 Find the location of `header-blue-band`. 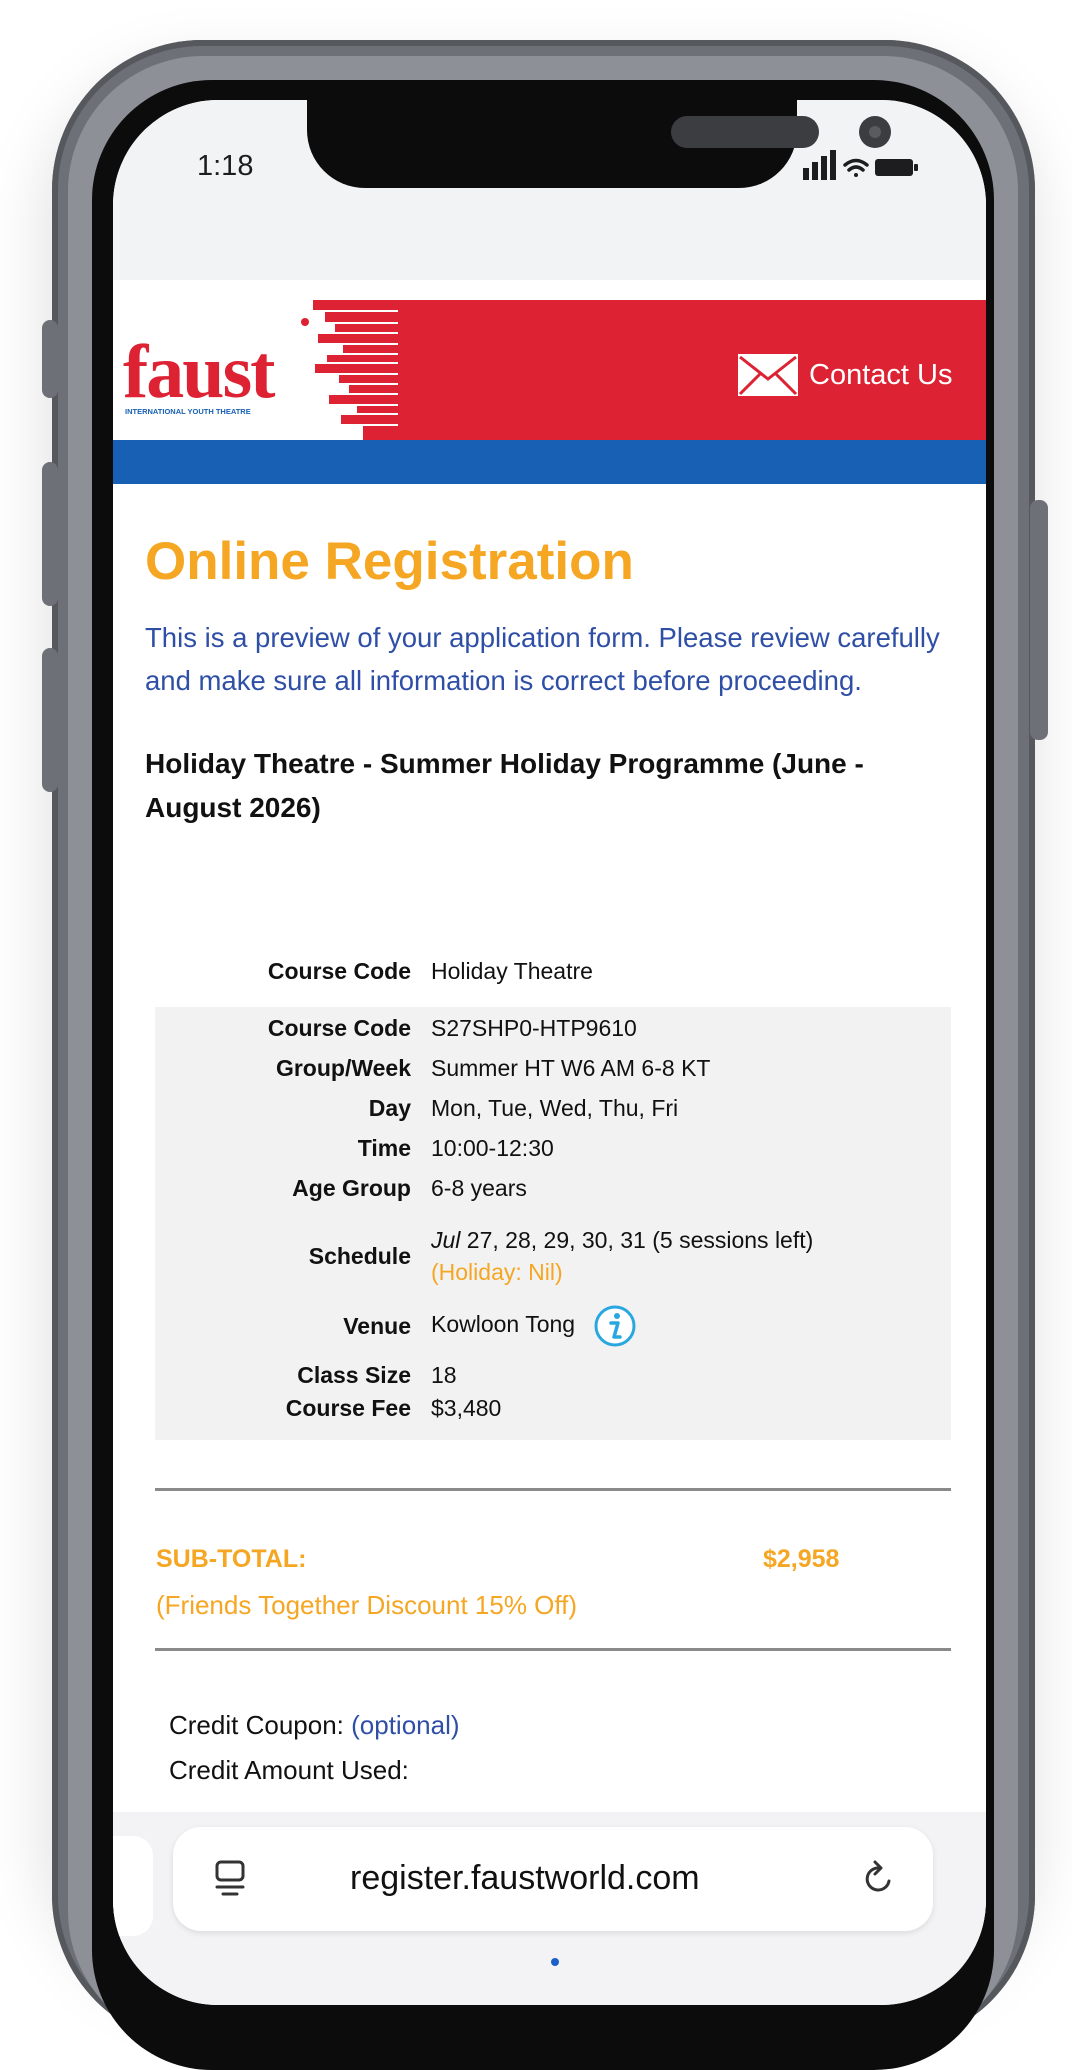

header-blue-band is located at coordinates (549, 462).